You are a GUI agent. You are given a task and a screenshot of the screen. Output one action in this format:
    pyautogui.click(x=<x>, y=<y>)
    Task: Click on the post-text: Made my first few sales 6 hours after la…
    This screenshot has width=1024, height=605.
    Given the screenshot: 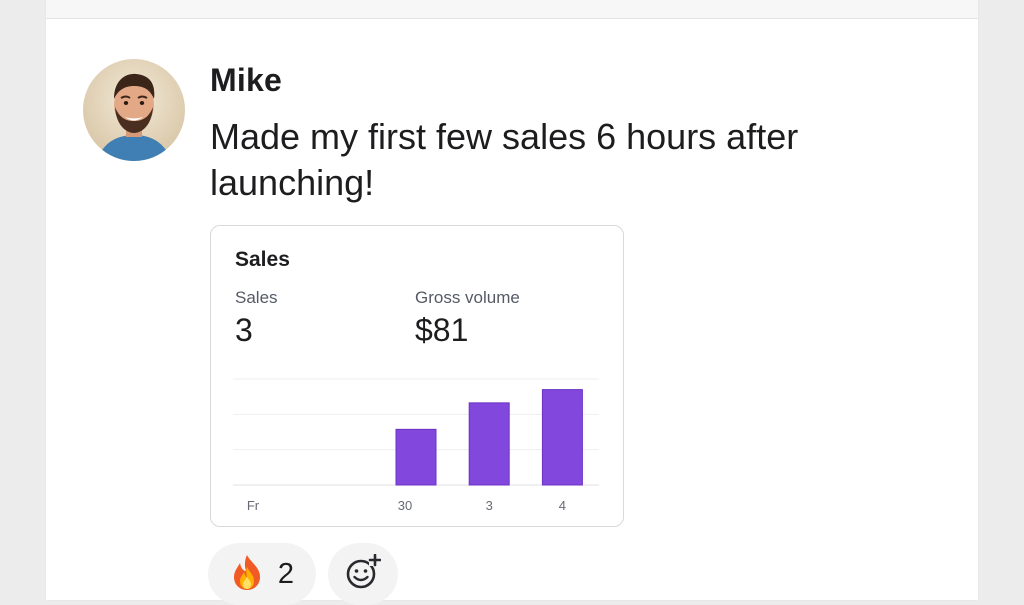 What is the action you would take?
    pyautogui.click(x=504, y=159)
    